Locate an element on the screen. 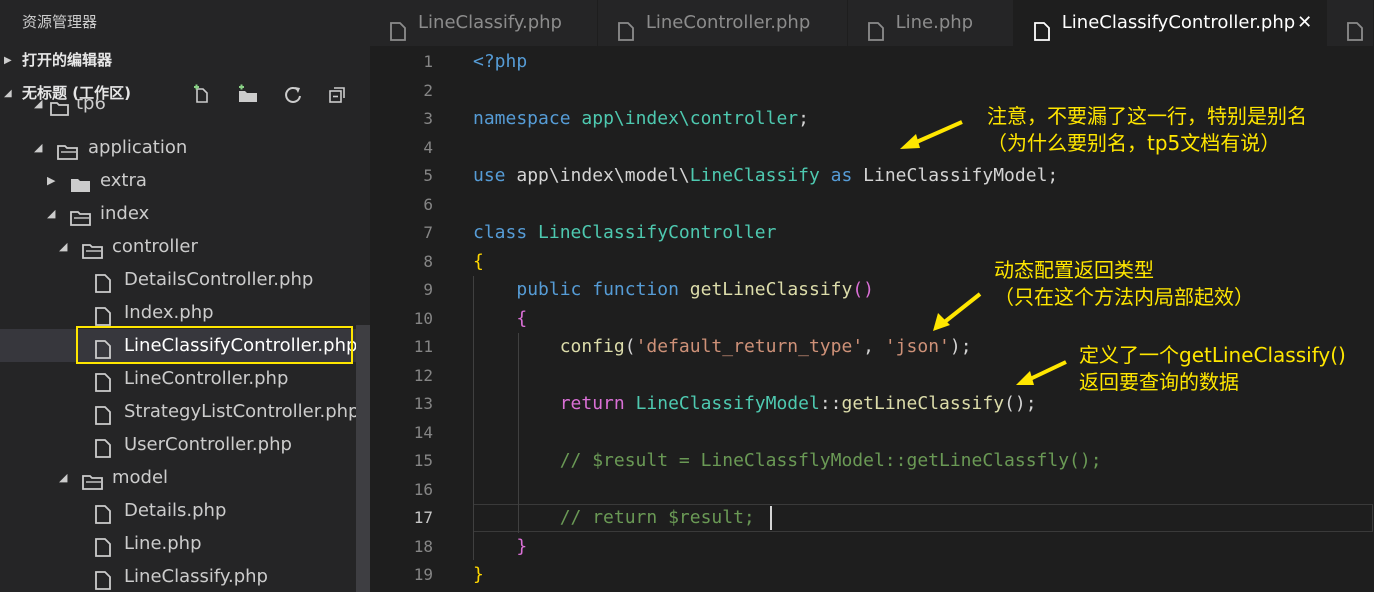 The width and height of the screenshot is (1374, 592). annotation-text: 返回要查询的数据 is located at coordinates (1159, 382).